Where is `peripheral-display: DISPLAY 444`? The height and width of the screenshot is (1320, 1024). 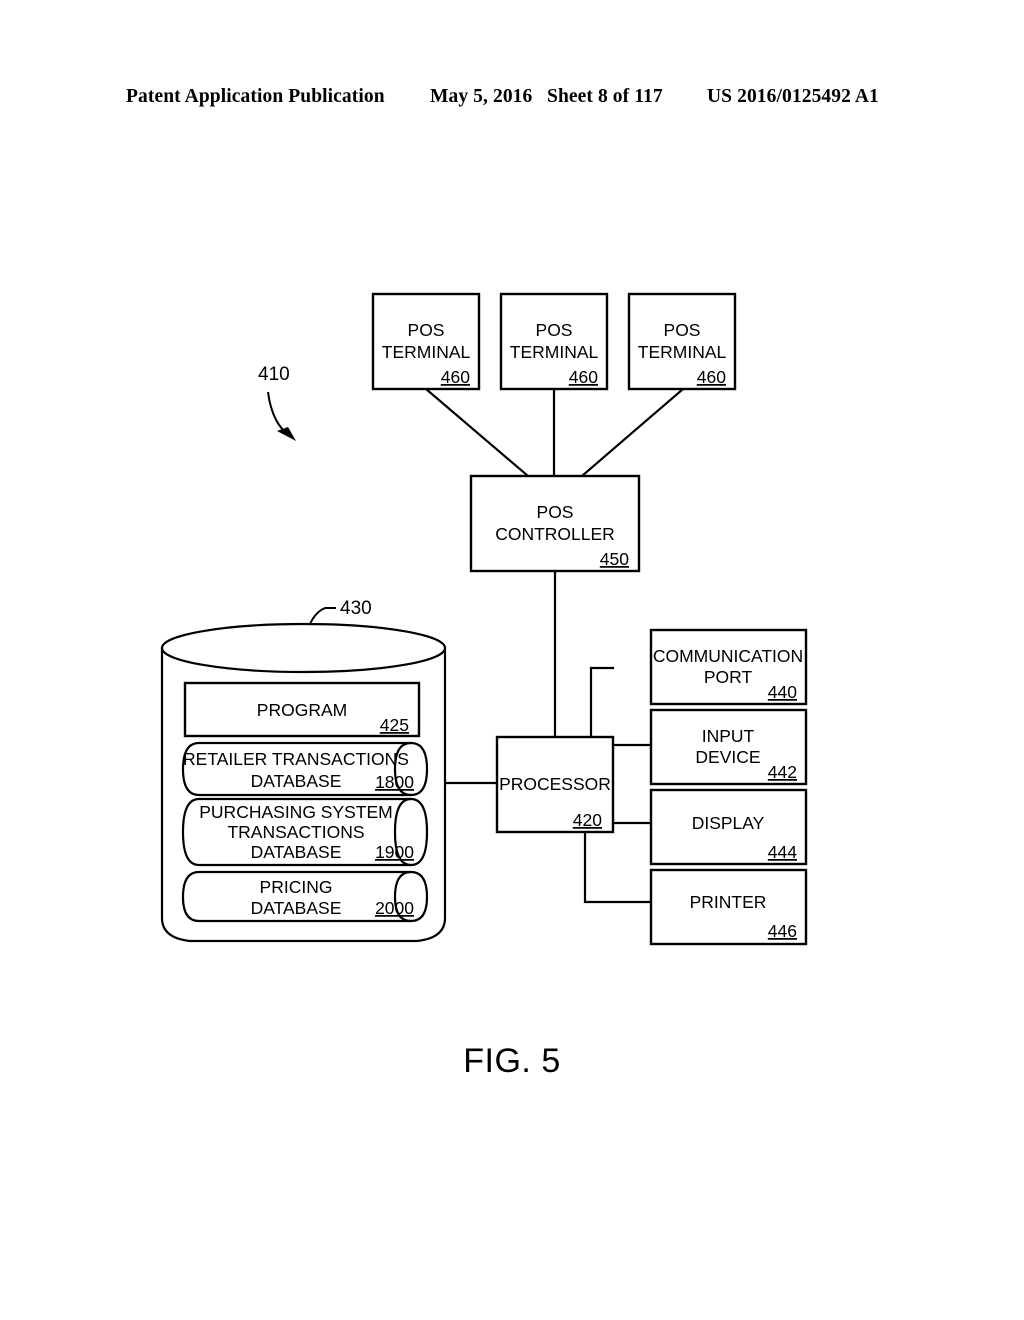 peripheral-display: DISPLAY 444 is located at coordinates (728, 827).